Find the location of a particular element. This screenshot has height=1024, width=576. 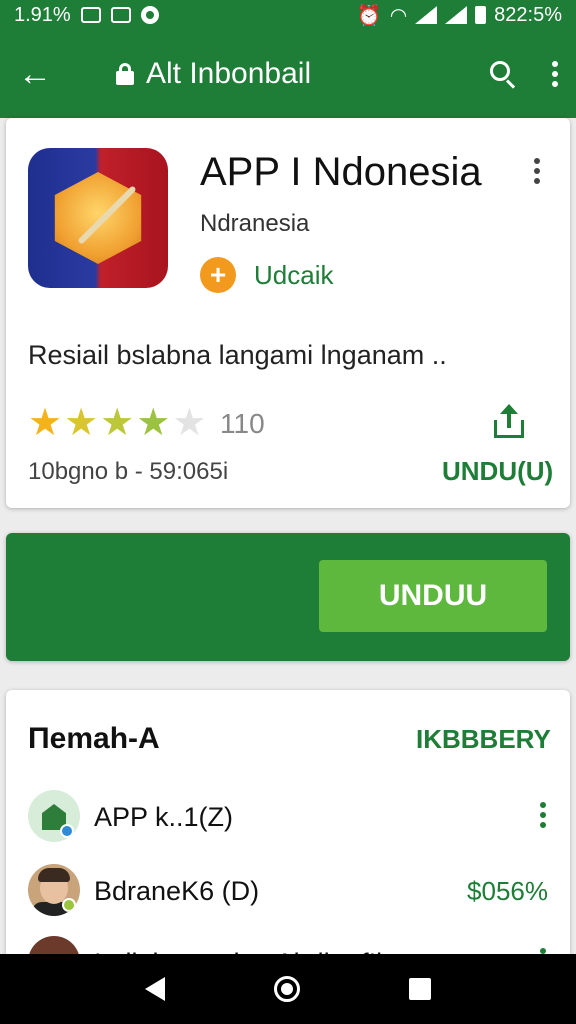

status-left: 1.91% is located at coordinates (86, 15).